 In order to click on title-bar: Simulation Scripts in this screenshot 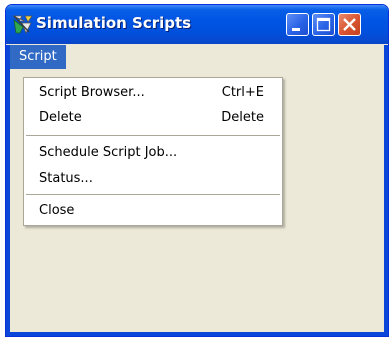, I will do `click(197, 24)`.